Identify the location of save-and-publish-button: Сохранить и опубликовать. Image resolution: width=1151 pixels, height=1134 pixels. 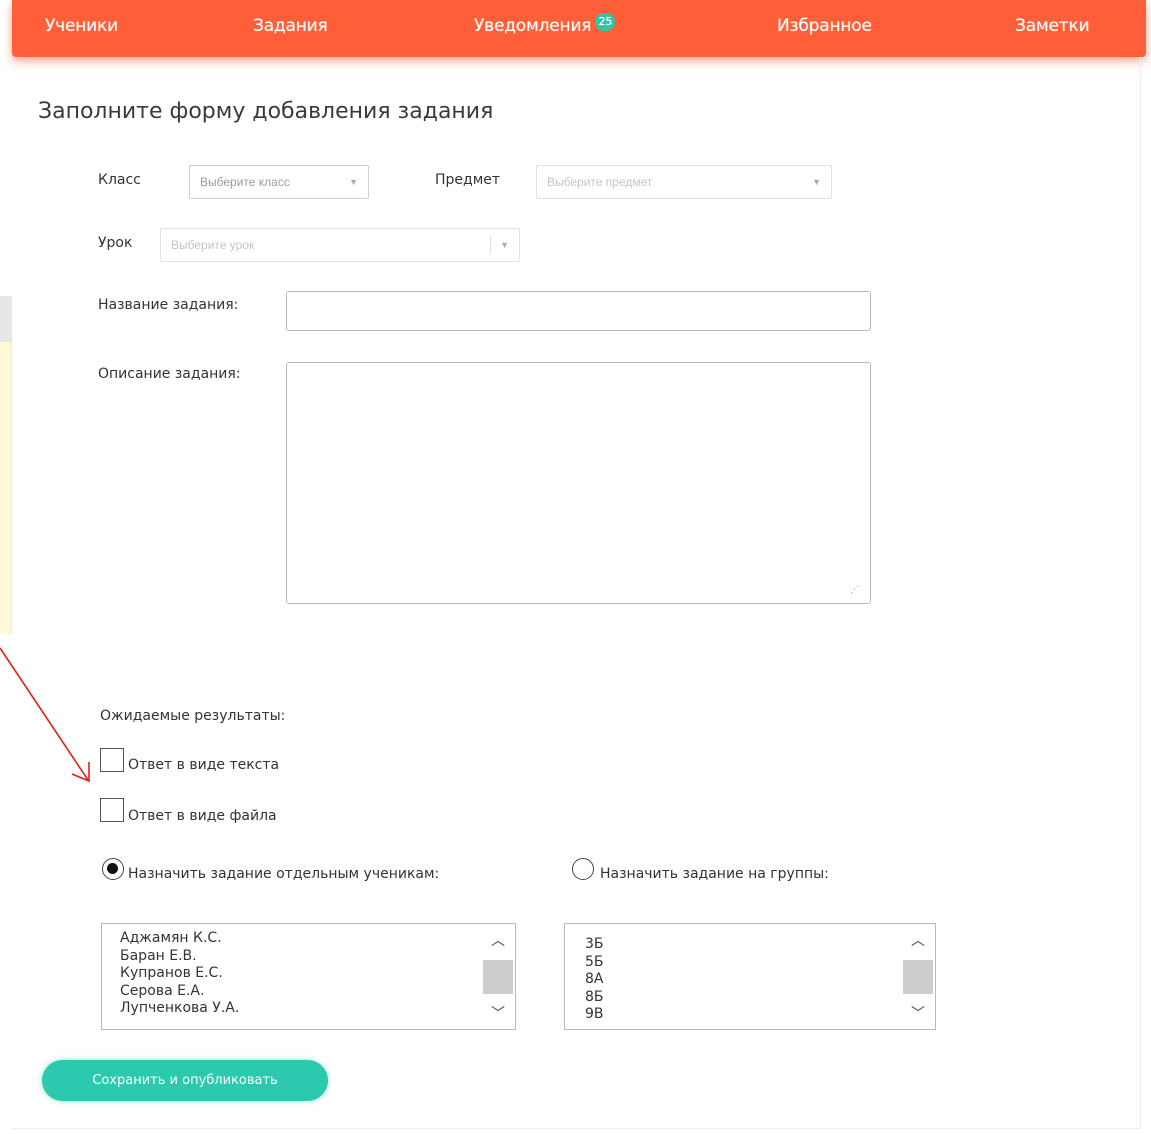
(185, 1080).